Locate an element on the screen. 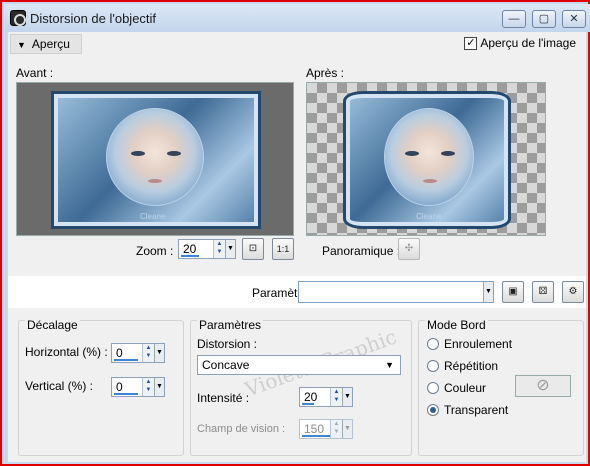 The width and height of the screenshot is (590, 466). title-bar: Distorsion de l'objectif — ▢ ✕ is located at coordinates (297, 18).